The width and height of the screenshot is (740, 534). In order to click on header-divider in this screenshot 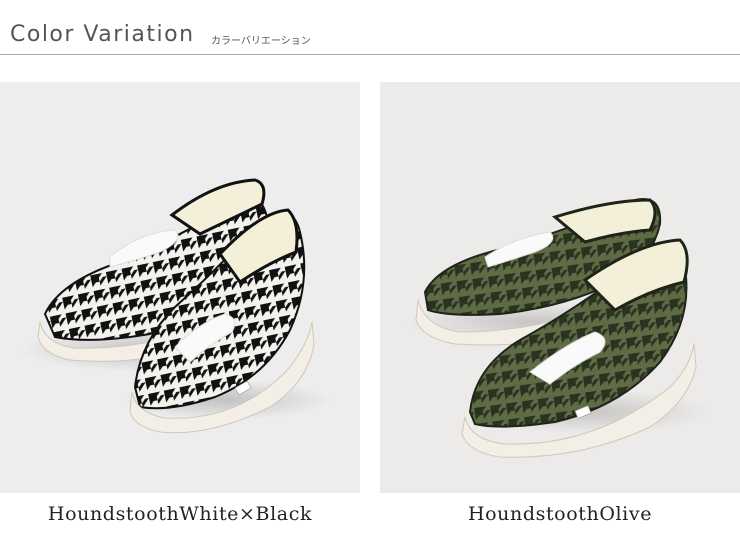, I will do `click(370, 54)`.